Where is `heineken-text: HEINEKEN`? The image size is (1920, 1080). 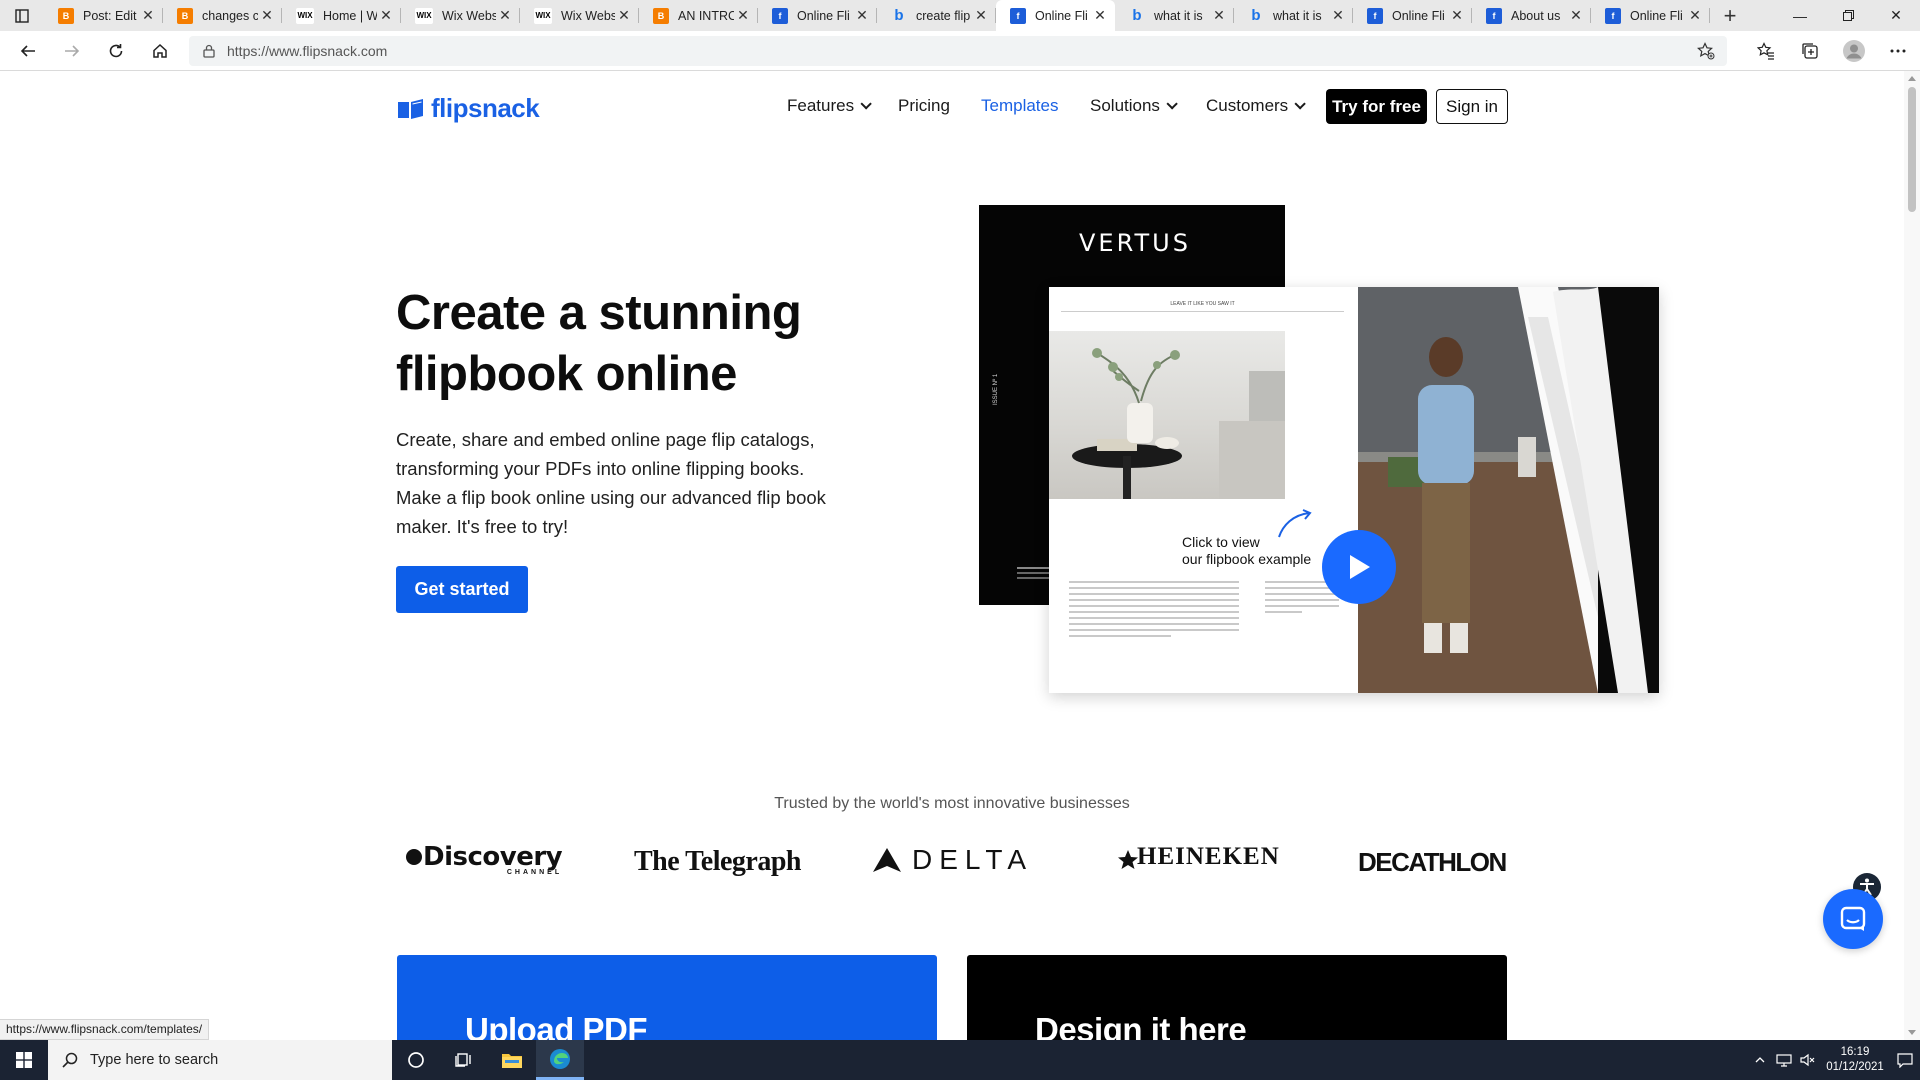
heineken-text: HEINEKEN is located at coordinates (1208, 856).